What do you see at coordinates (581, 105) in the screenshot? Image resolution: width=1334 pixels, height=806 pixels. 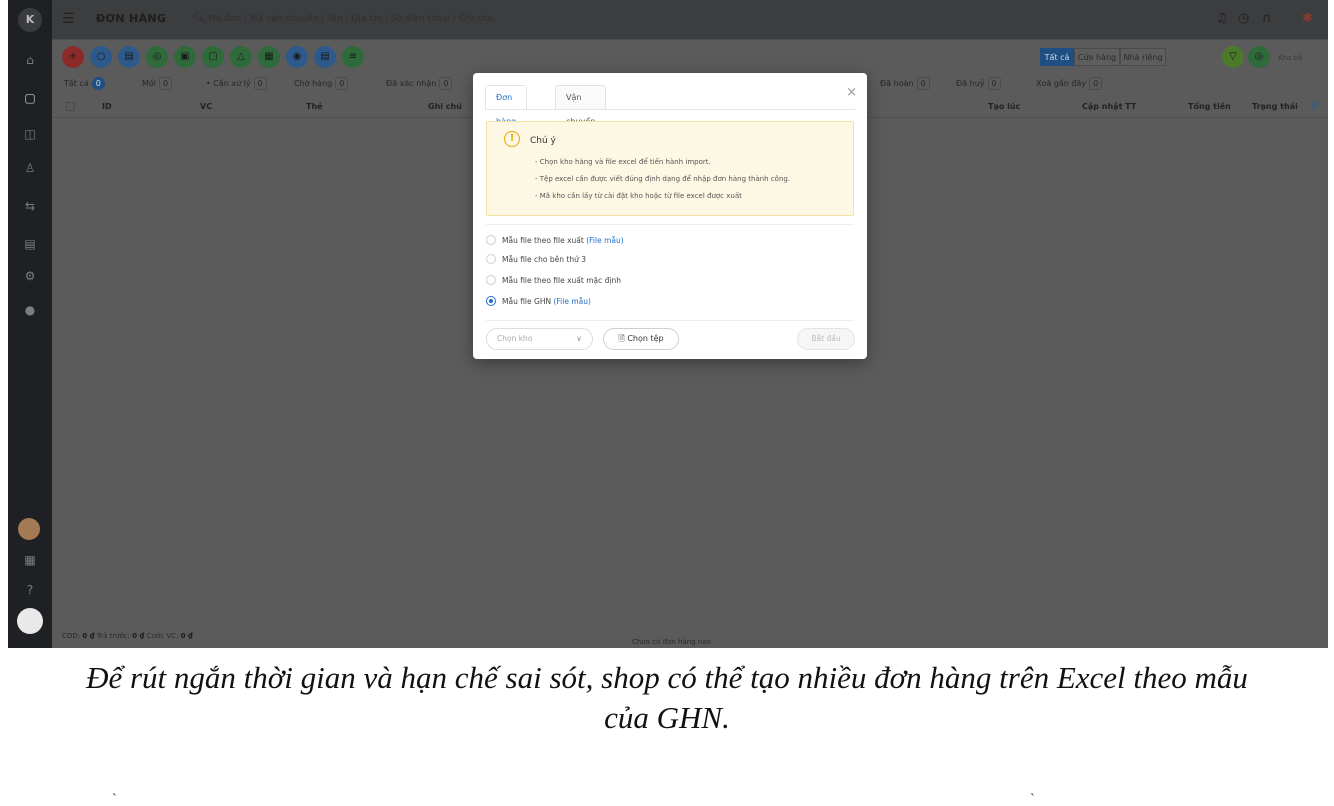 I see `tab-shipping: Vận chuyển` at bounding box center [581, 105].